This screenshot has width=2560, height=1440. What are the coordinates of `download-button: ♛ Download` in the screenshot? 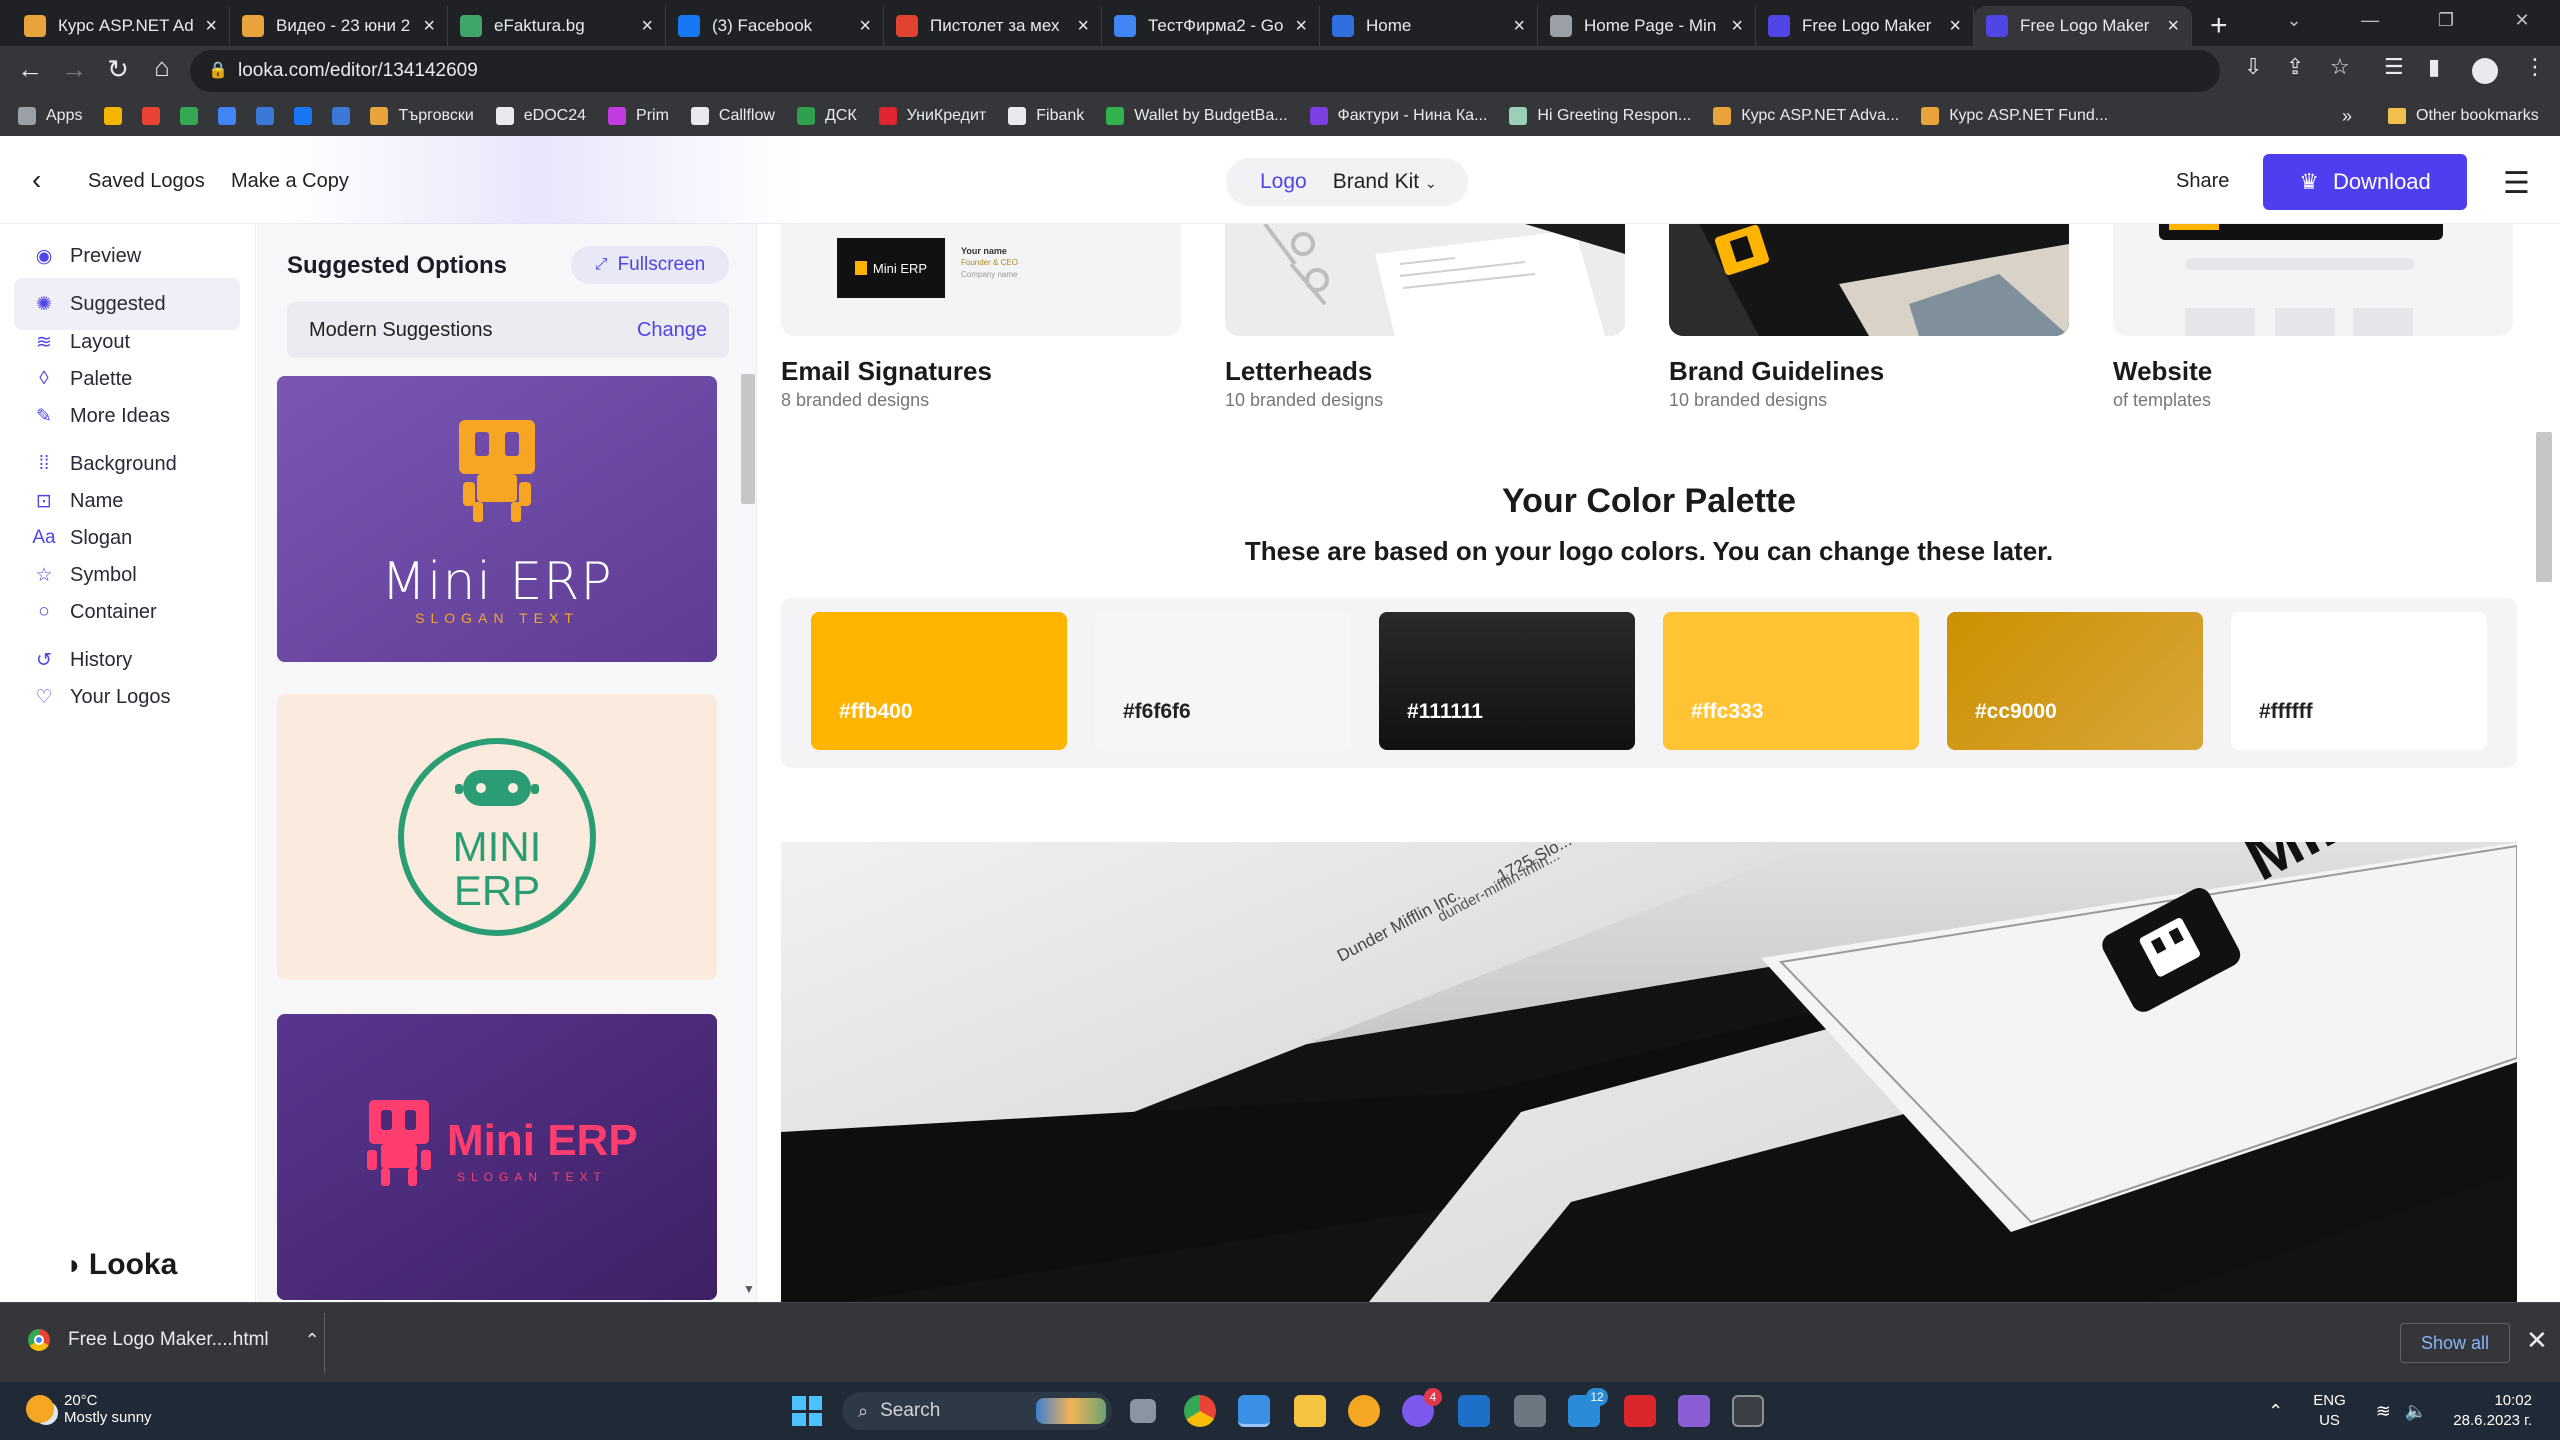 It's located at (2365, 182).